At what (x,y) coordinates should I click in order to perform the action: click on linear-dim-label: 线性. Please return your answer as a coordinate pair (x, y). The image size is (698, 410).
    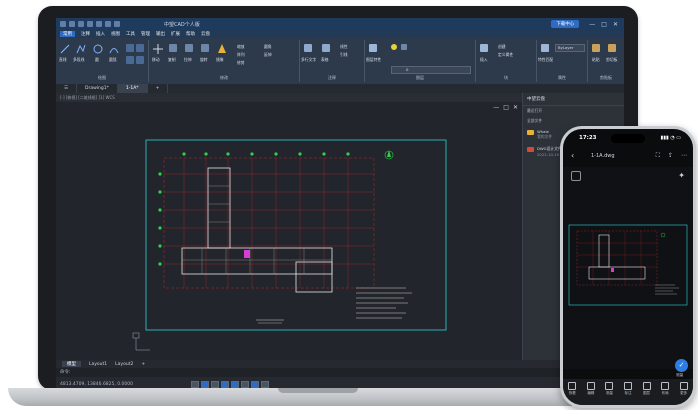
    Looking at the image, I should click on (344, 47).